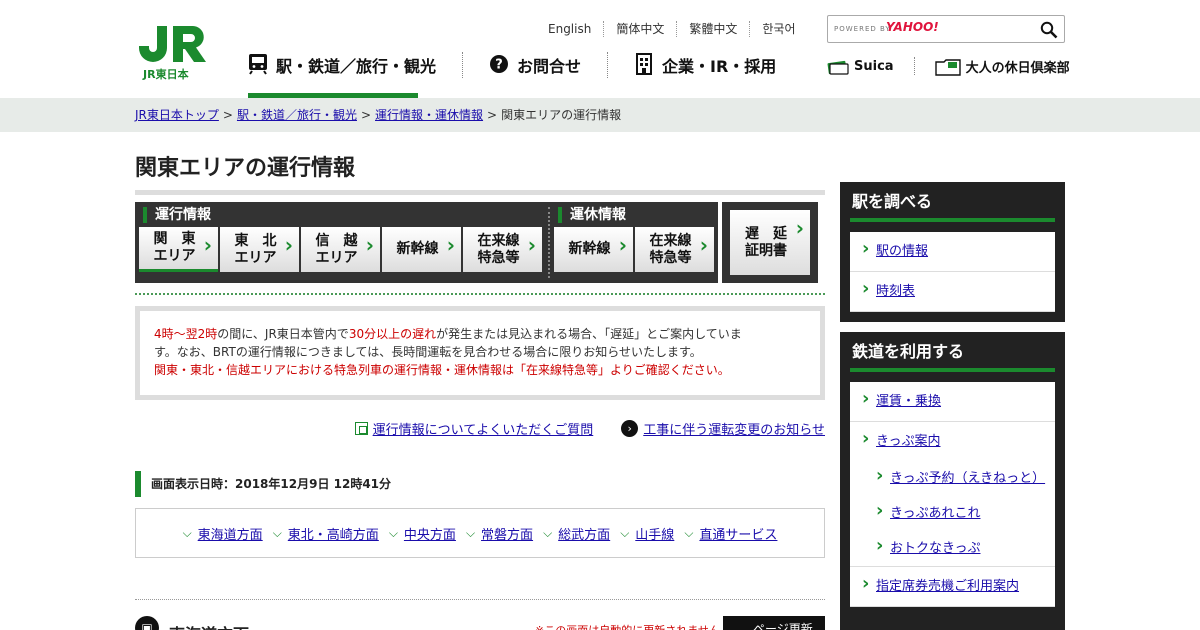 Image resolution: width=1200 pixels, height=630 pixels. What do you see at coordinates (230, 535) in the screenshot?
I see `direction-label: 東海道方面` at bounding box center [230, 535].